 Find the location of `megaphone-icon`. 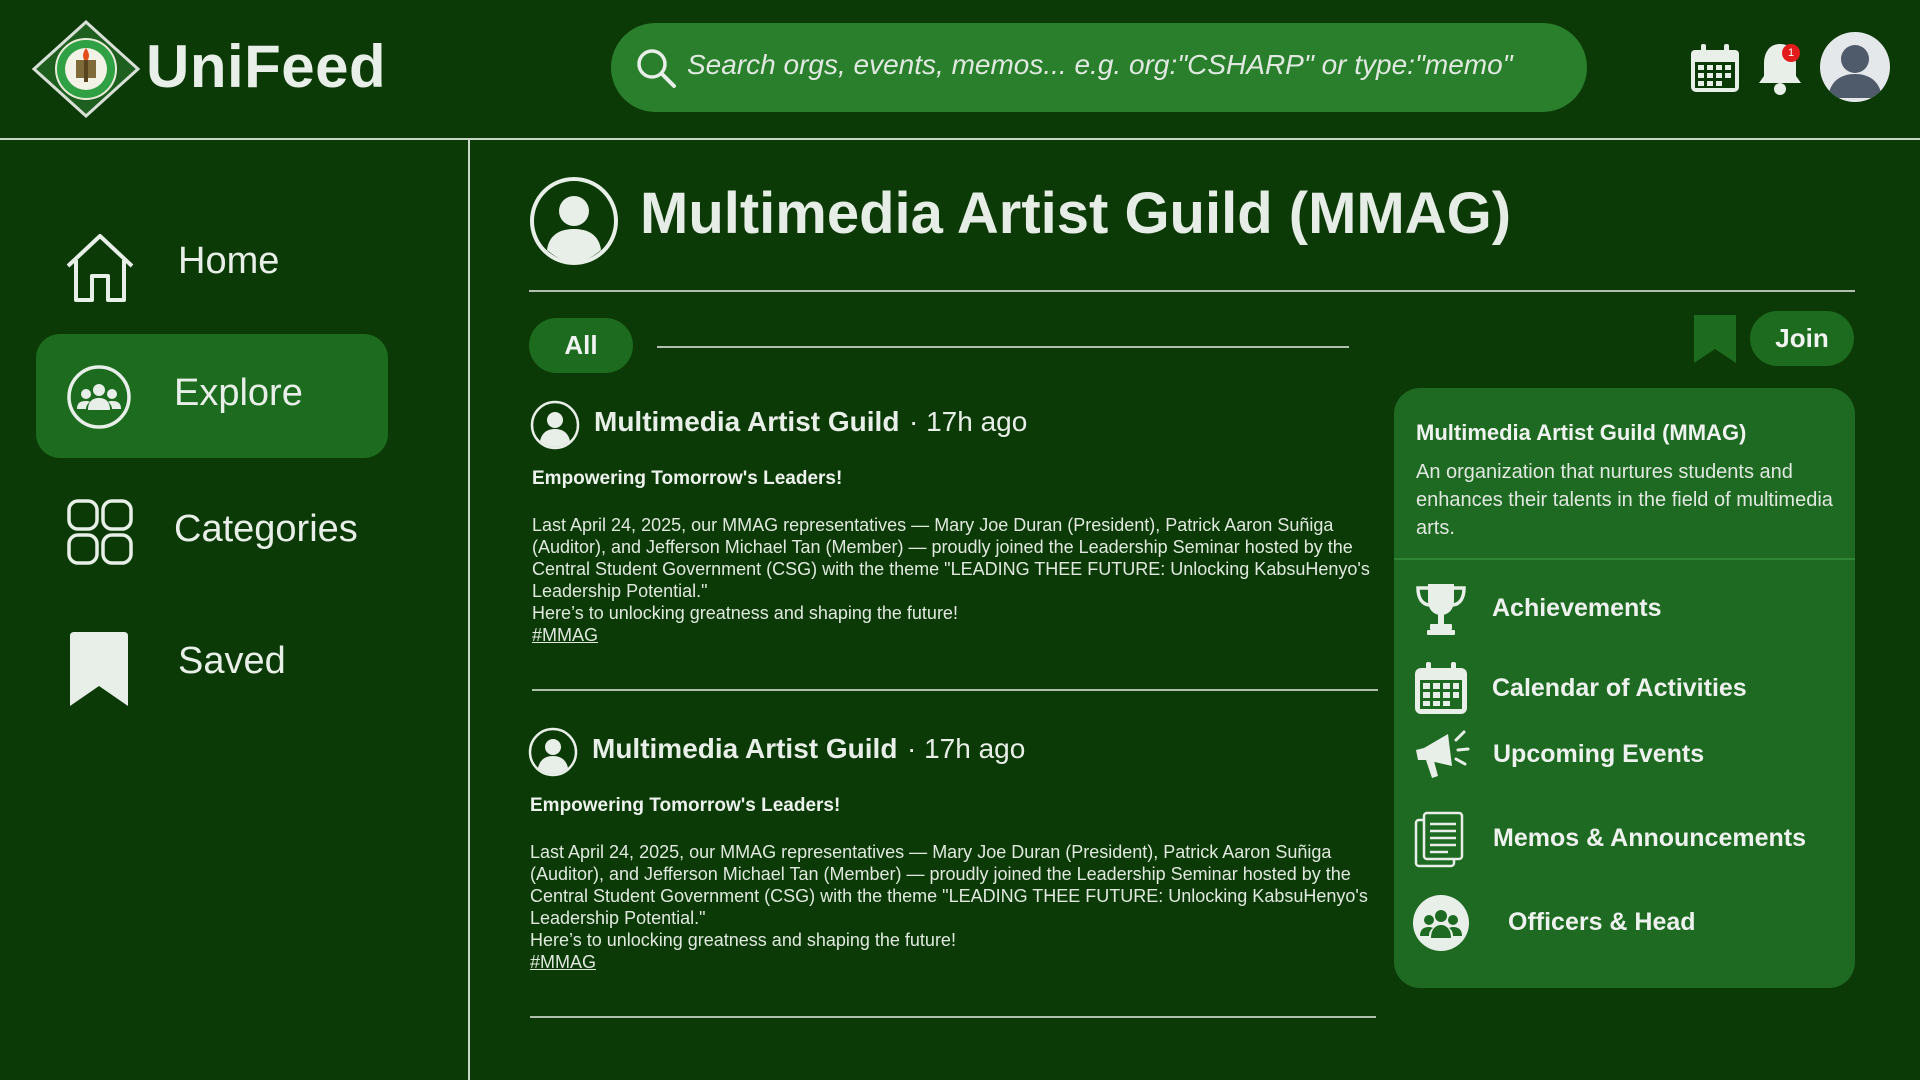

megaphone-icon is located at coordinates (1443, 754).